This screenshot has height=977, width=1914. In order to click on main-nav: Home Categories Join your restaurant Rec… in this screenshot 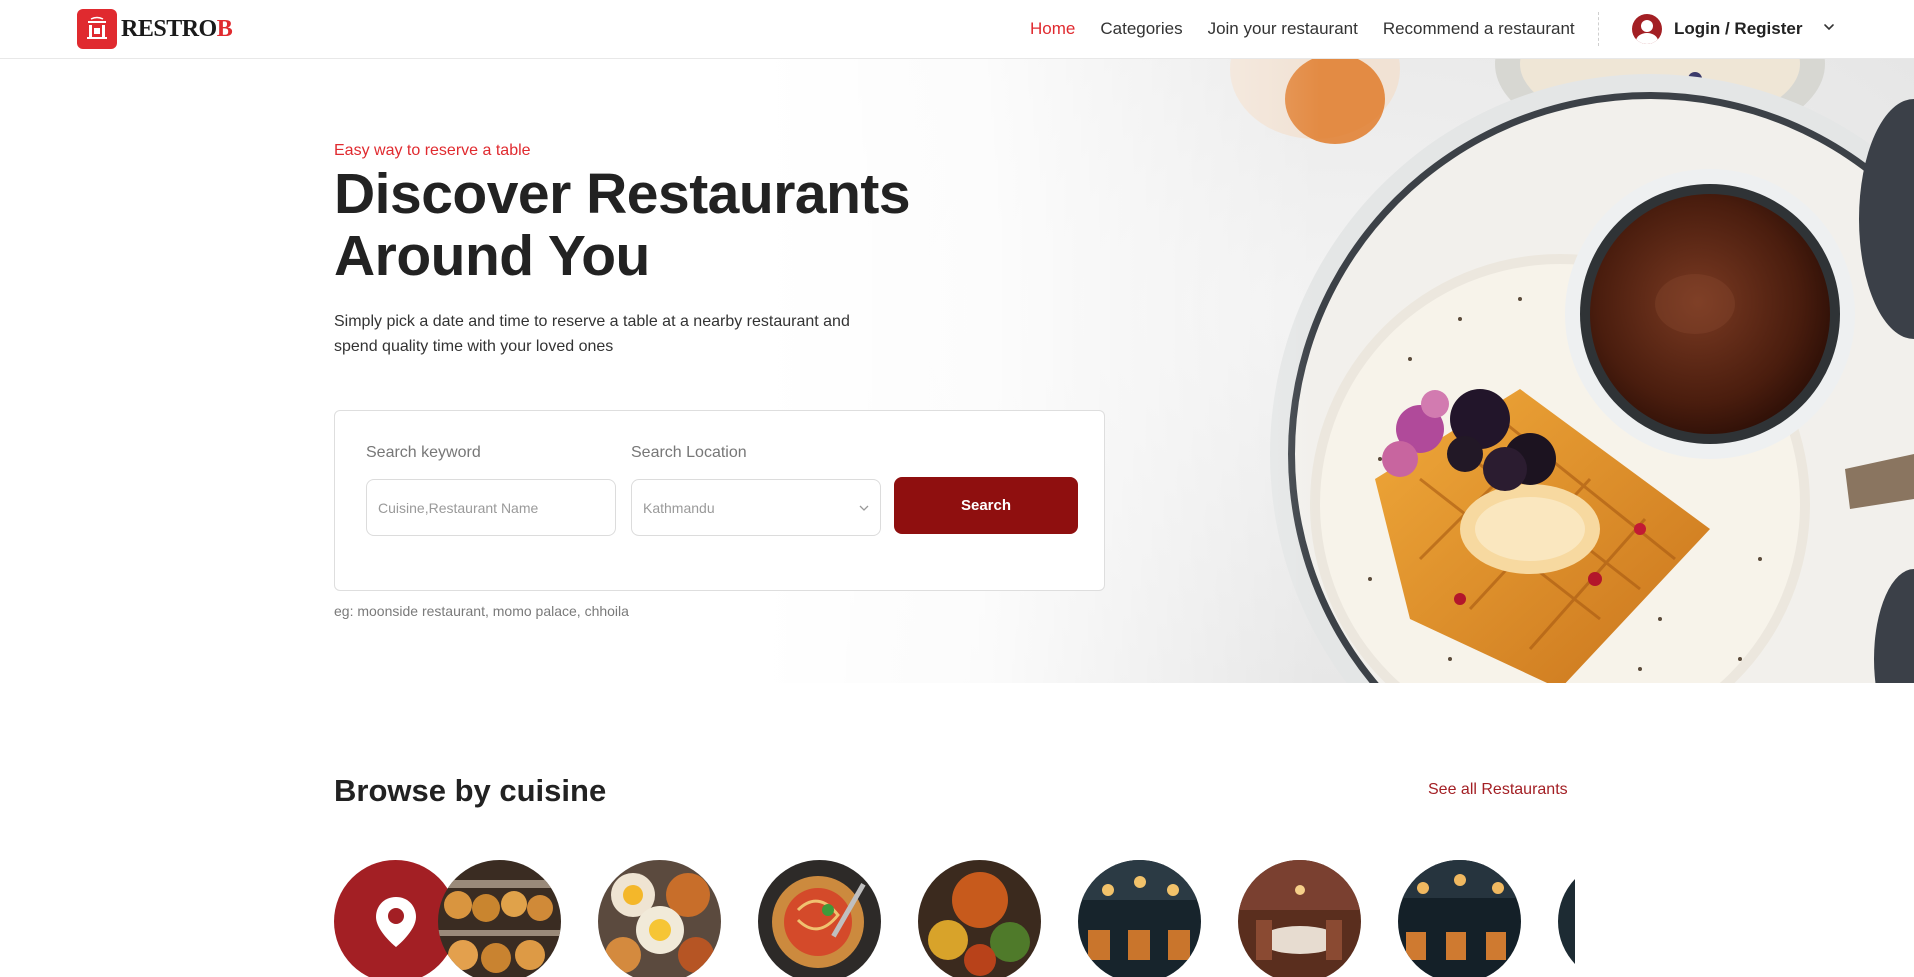, I will do `click(1315, 29)`.